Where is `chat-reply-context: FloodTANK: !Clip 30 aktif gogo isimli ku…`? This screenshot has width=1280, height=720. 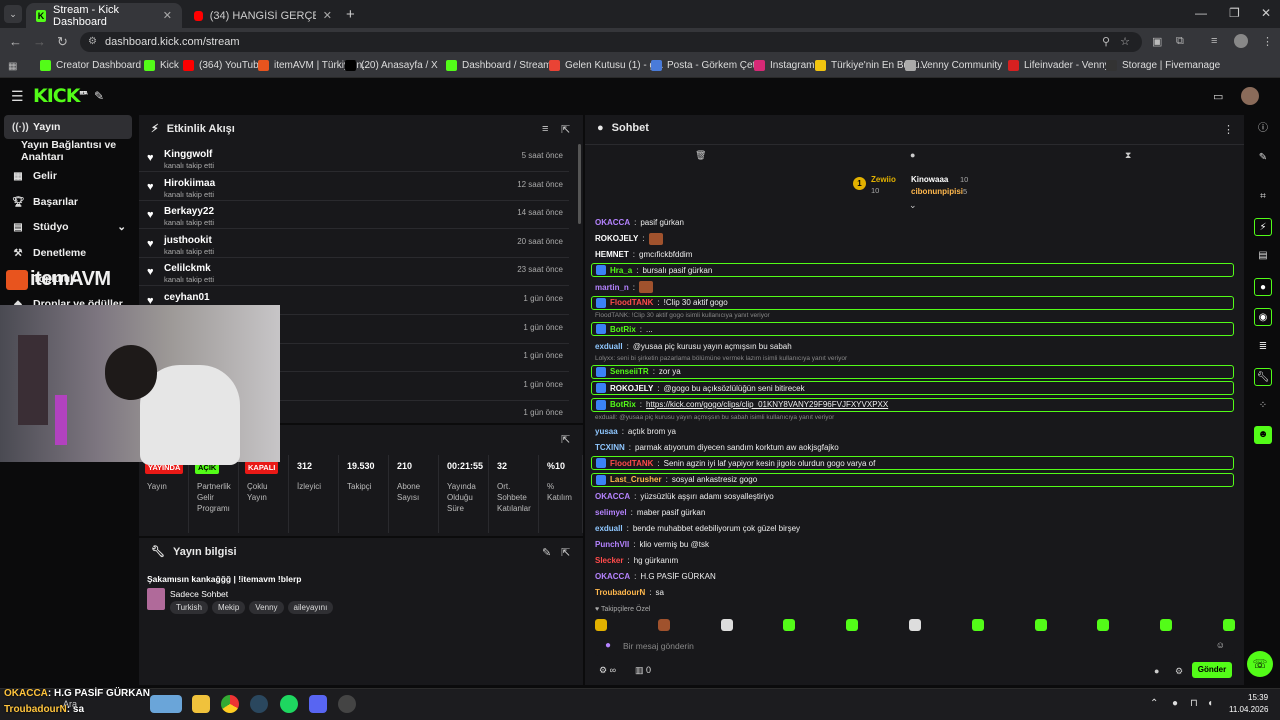
chat-reply-context: FloodTANK: !Clip 30 aktif gogo isimli ku… is located at coordinates (682, 315).